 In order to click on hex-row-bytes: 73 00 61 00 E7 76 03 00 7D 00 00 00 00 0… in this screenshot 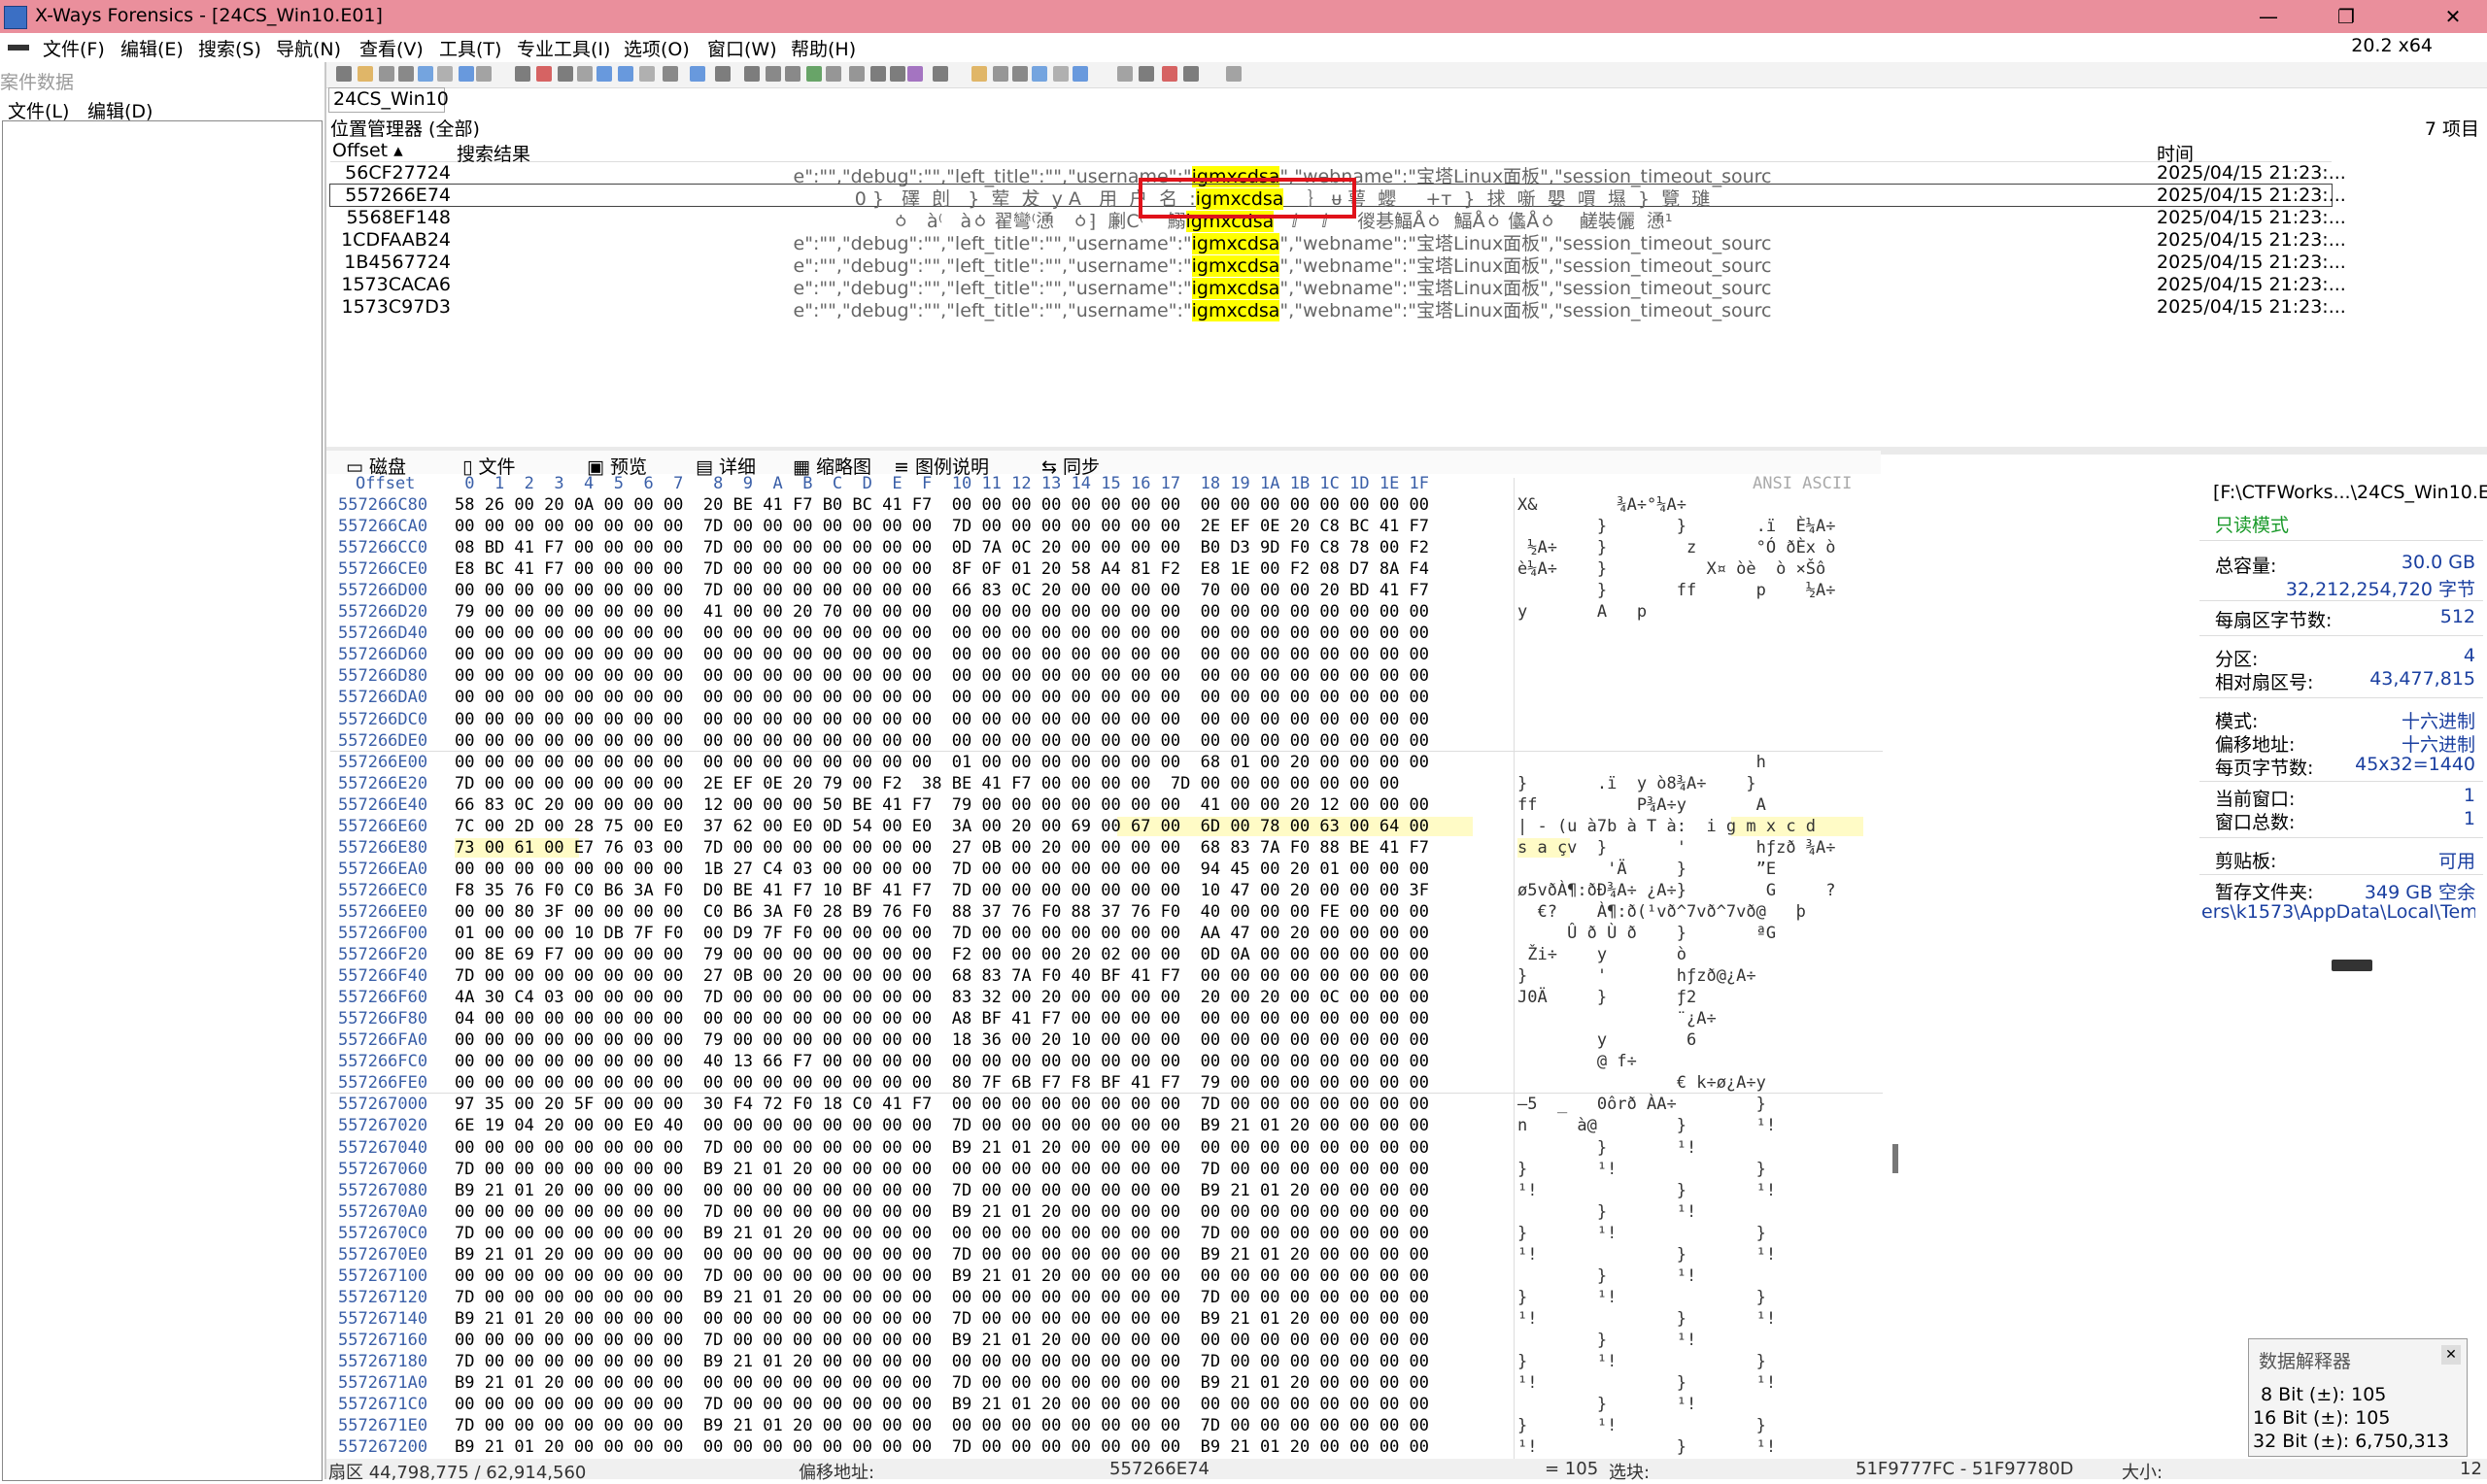, I will do `click(942, 848)`.